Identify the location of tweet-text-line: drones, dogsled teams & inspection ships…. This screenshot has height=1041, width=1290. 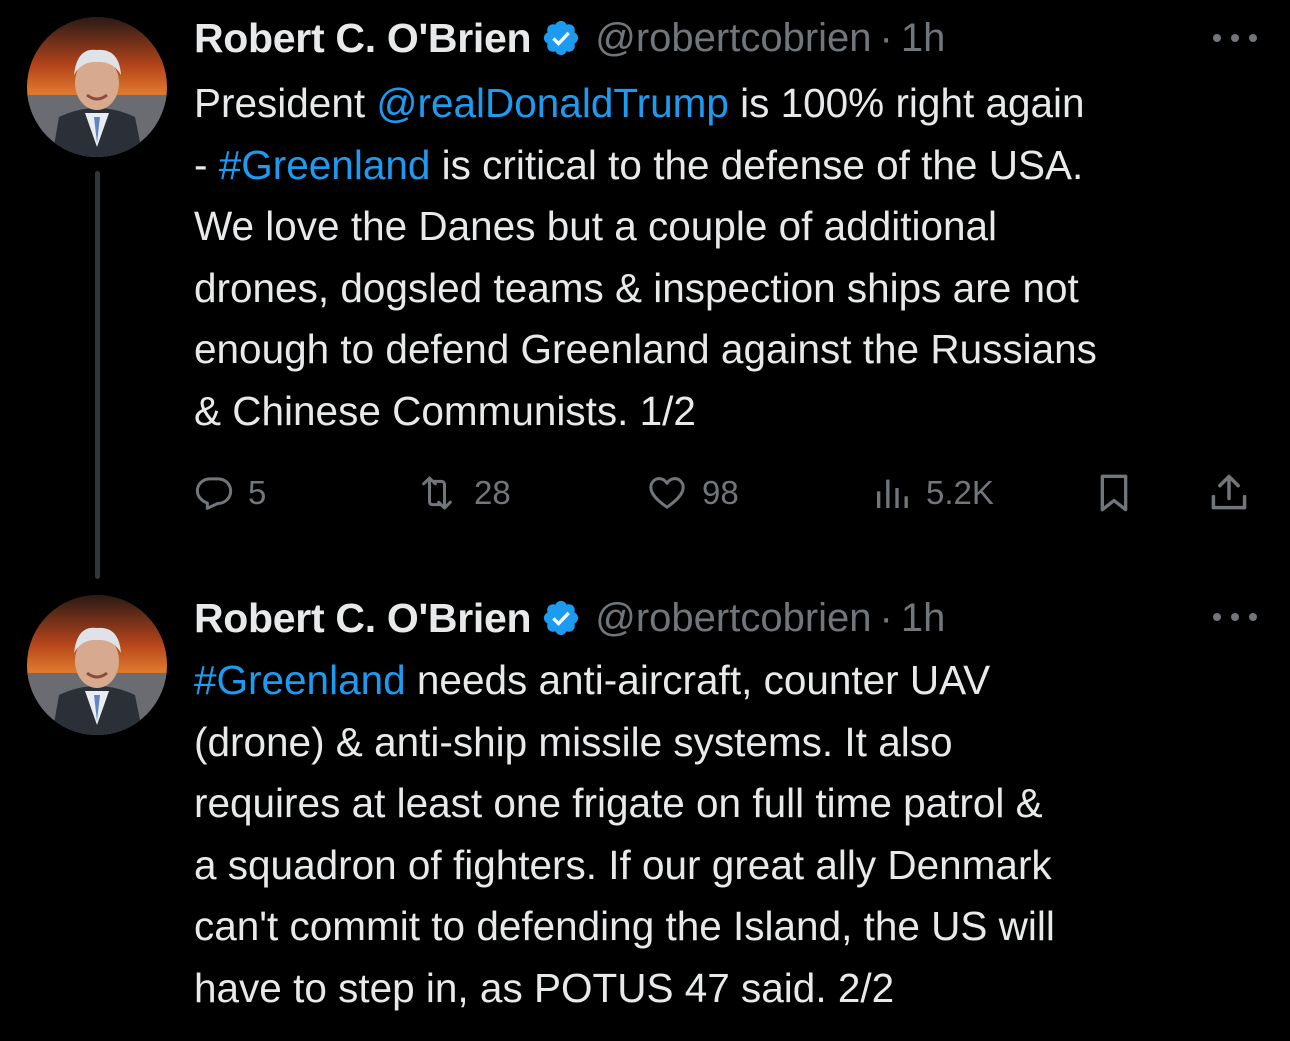
(734, 289).